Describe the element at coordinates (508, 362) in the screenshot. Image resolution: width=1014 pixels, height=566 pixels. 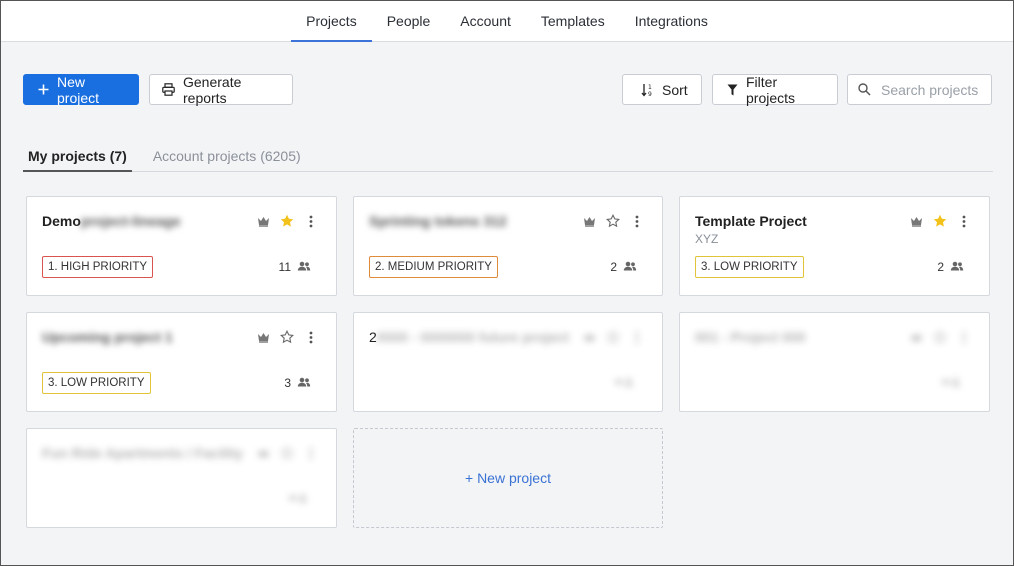
I see `project-card: 20000 - 0000000 future project` at that location.